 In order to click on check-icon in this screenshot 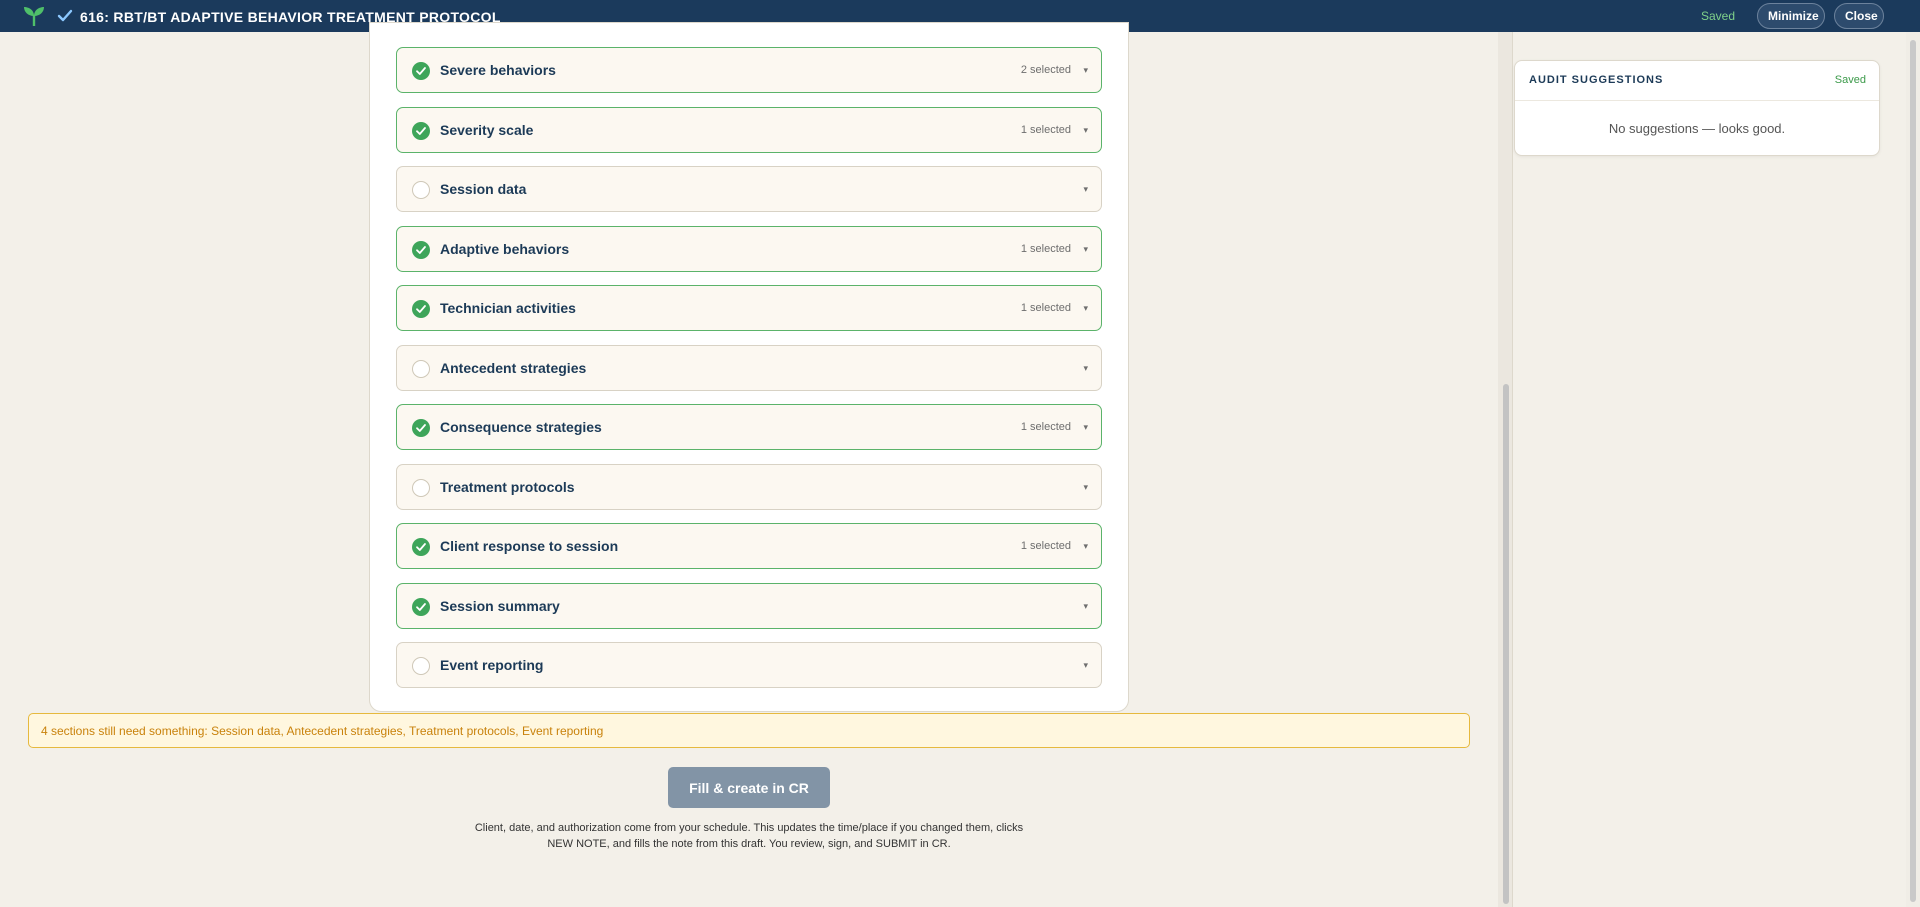, I will do `click(65, 15)`.